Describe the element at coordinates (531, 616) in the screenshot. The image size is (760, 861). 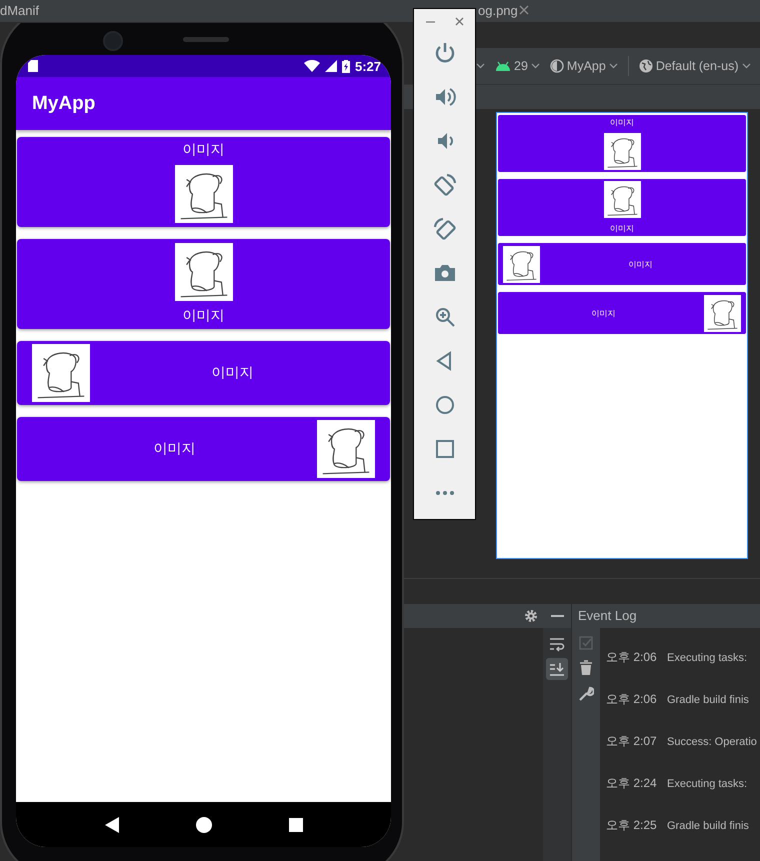
I see `settings-icon` at that location.